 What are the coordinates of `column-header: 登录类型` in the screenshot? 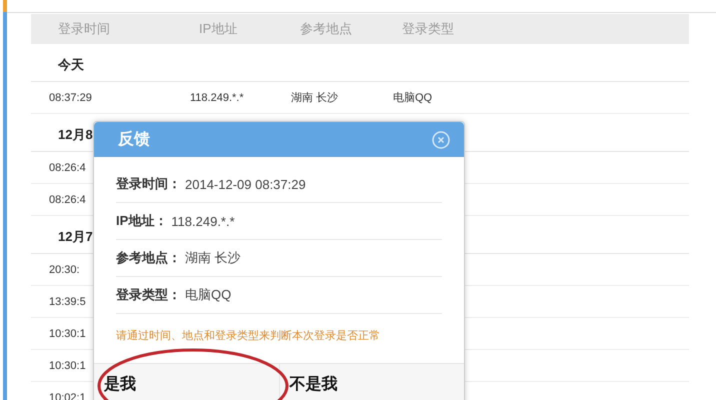 It's located at (428, 29).